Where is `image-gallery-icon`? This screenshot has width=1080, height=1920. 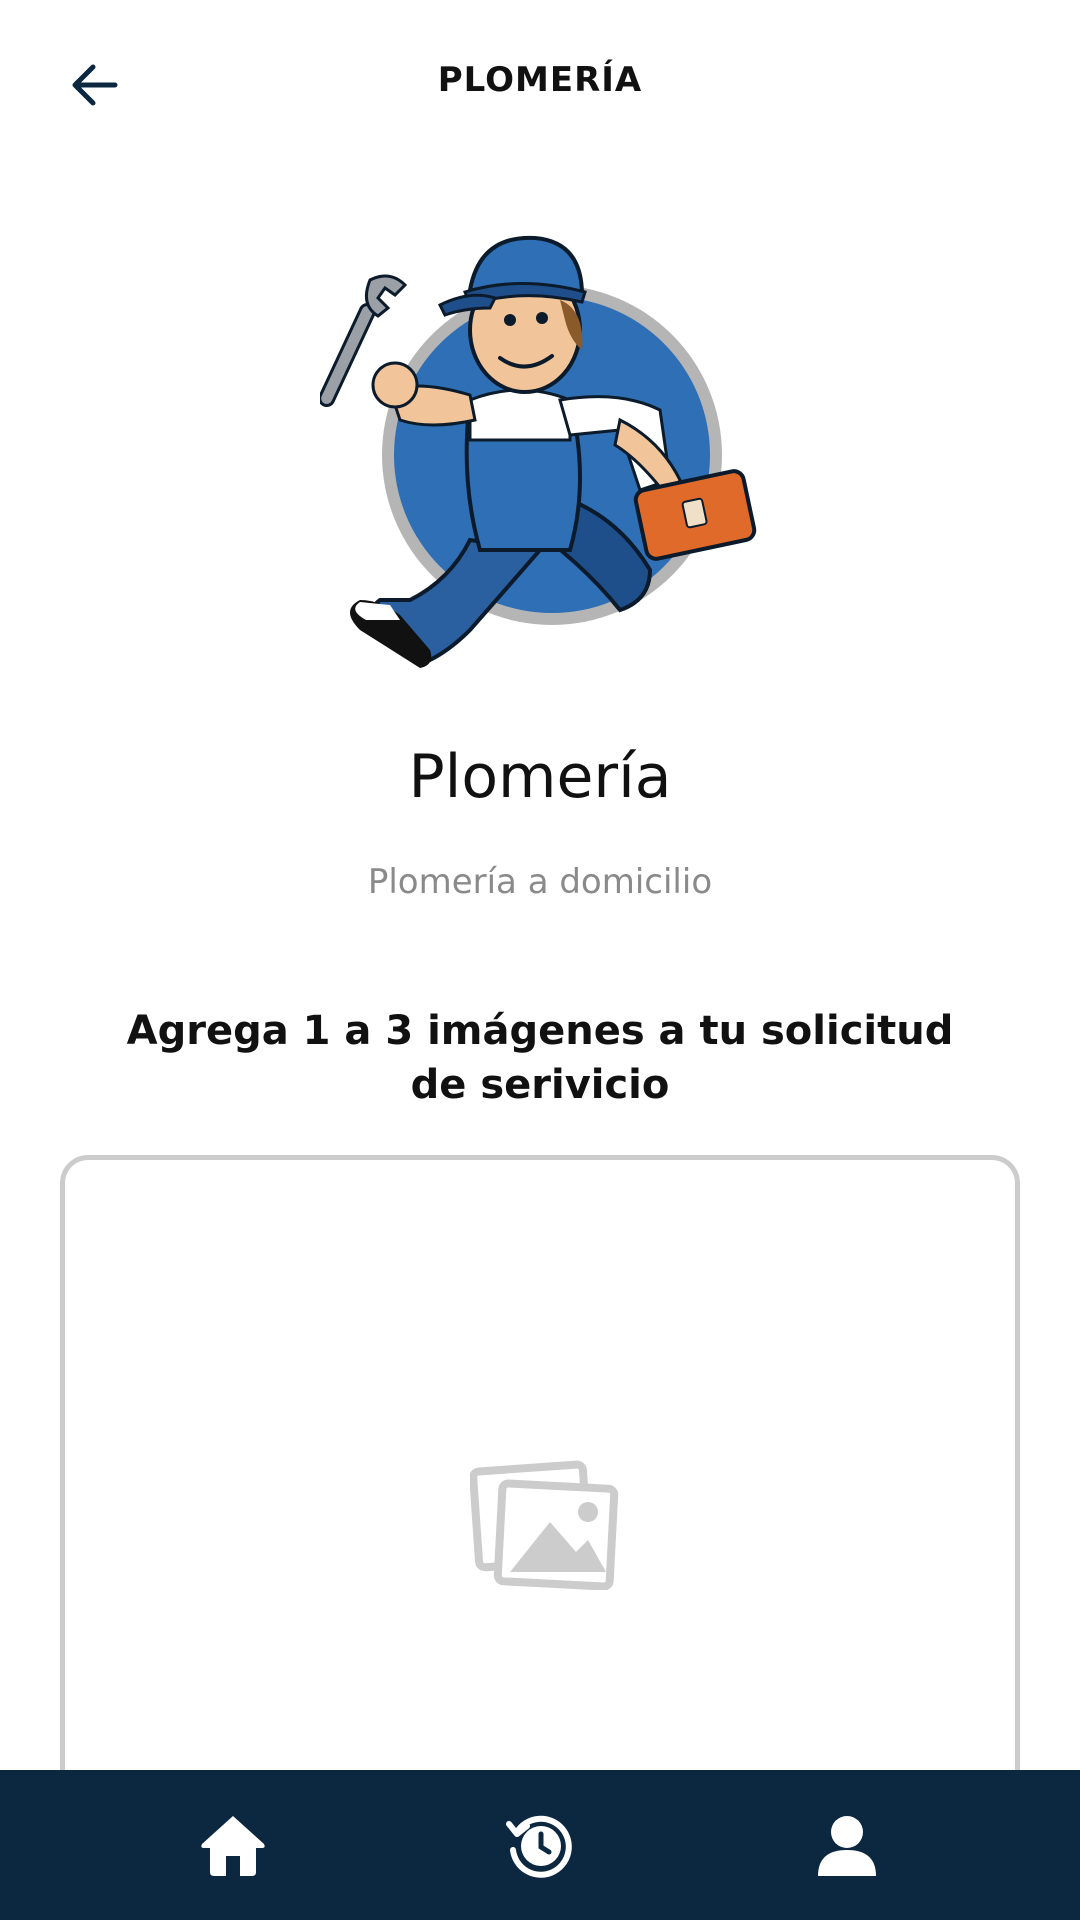 image-gallery-icon is located at coordinates (544, 1525).